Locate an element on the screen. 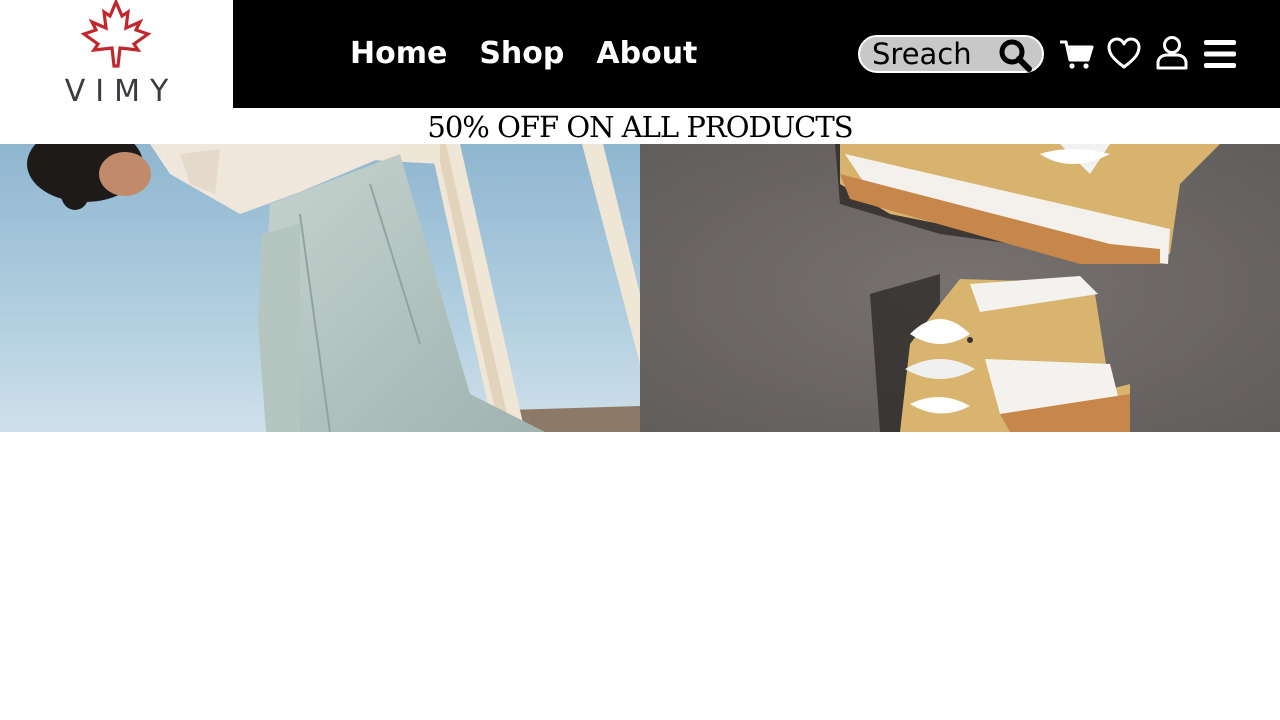 Image resolution: width=1280 pixels, height=720 pixels. cart-icon is located at coordinates (1076, 54).